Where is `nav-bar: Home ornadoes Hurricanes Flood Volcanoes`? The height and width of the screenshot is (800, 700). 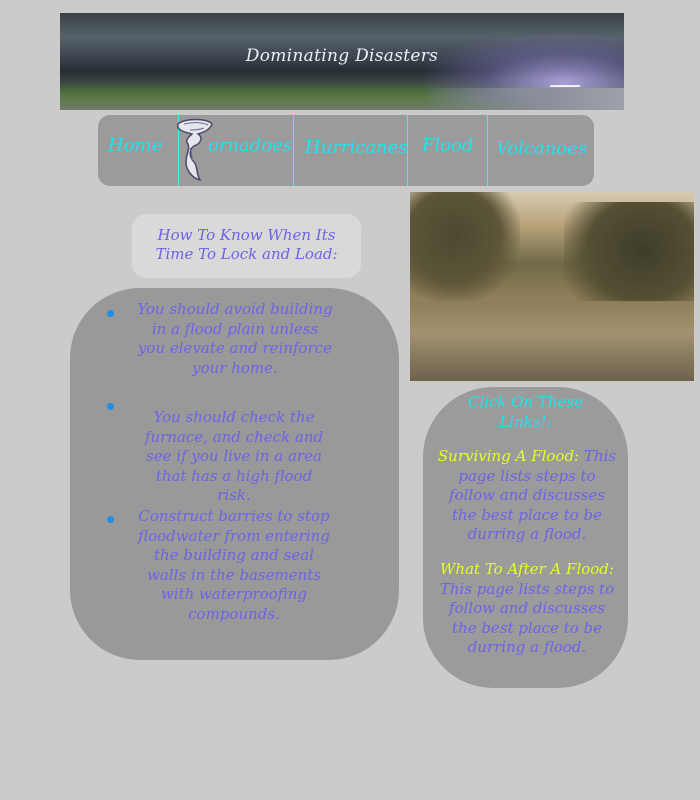
nav-bar: Home ornadoes Hurricanes Flood Volcanoes is located at coordinates (346, 150).